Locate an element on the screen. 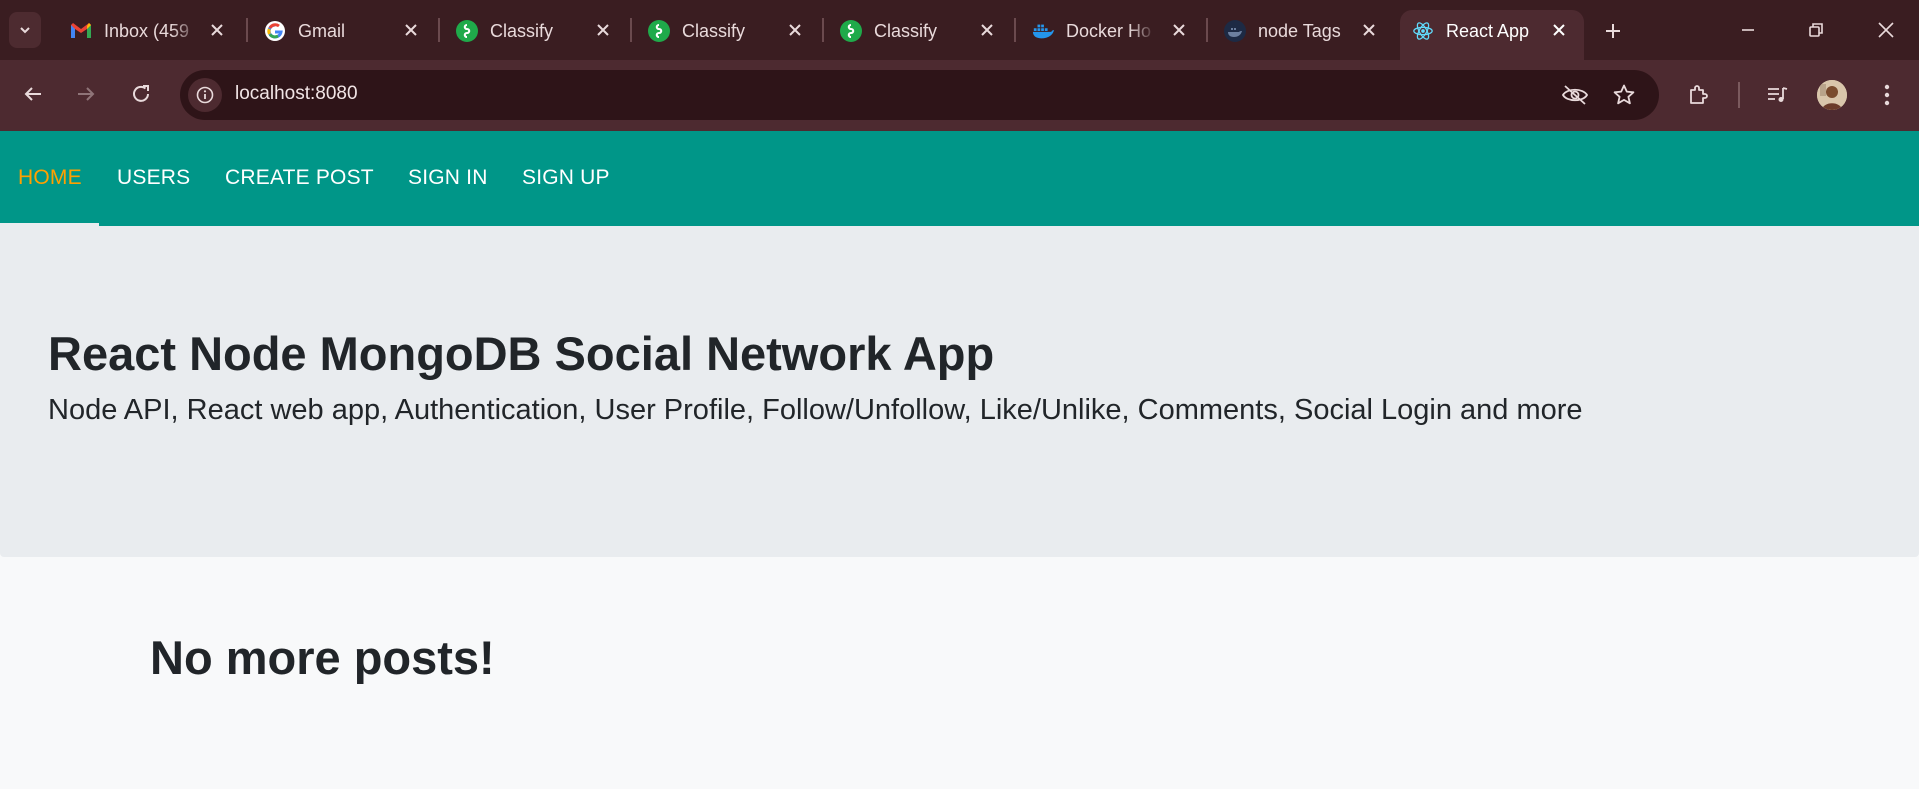 Image resolution: width=1919 pixels, height=789 pixels. url-text: localhost:8080 is located at coordinates (296, 93).